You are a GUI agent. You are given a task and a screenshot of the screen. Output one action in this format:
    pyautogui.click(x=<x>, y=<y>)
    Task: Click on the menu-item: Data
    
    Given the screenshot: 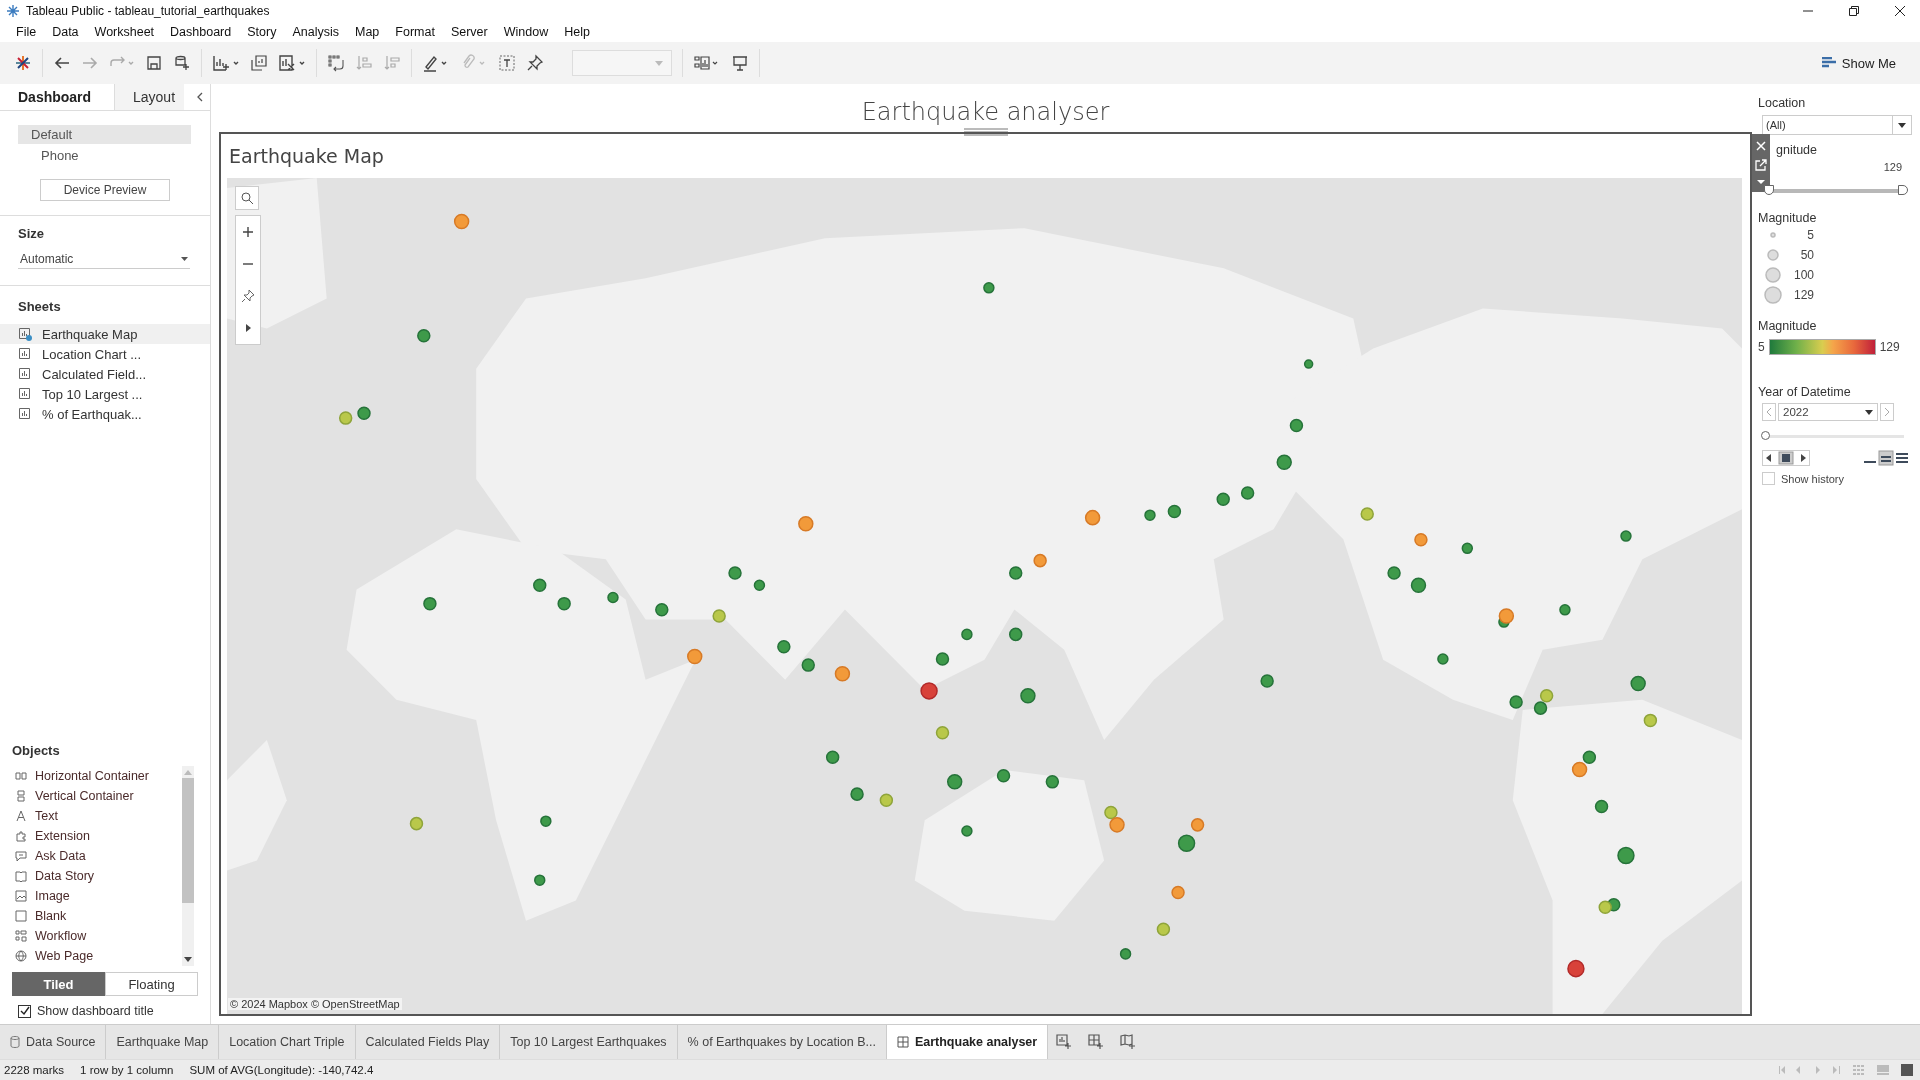 What is the action you would take?
    pyautogui.click(x=65, y=32)
    